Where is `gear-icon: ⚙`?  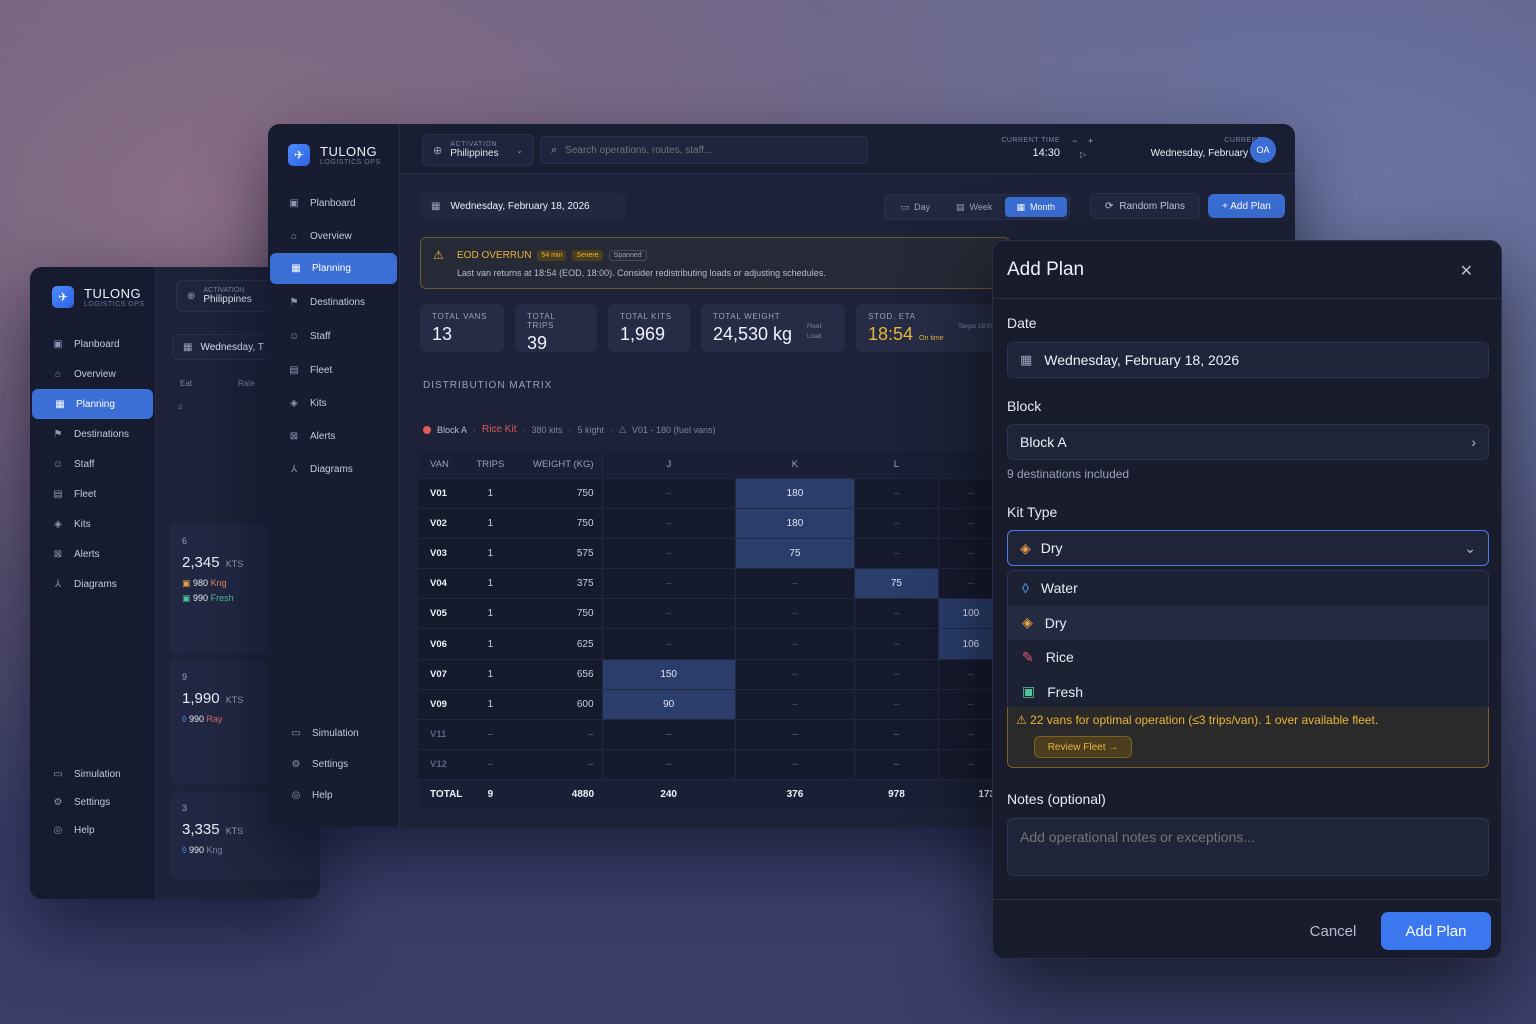
gear-icon: ⚙ is located at coordinates (58, 802).